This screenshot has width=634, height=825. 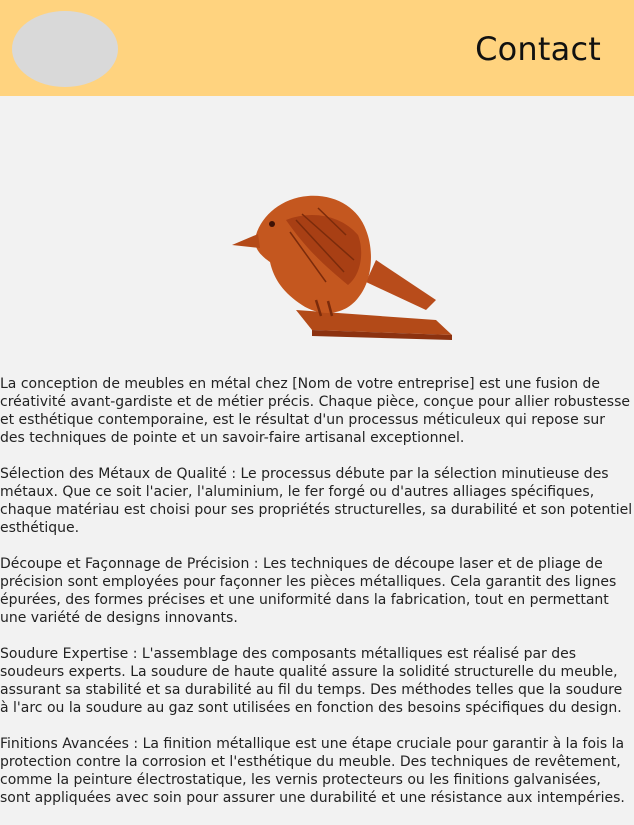 What do you see at coordinates (342, 267) in the screenshot?
I see `metal-bird-sculpture-image` at bounding box center [342, 267].